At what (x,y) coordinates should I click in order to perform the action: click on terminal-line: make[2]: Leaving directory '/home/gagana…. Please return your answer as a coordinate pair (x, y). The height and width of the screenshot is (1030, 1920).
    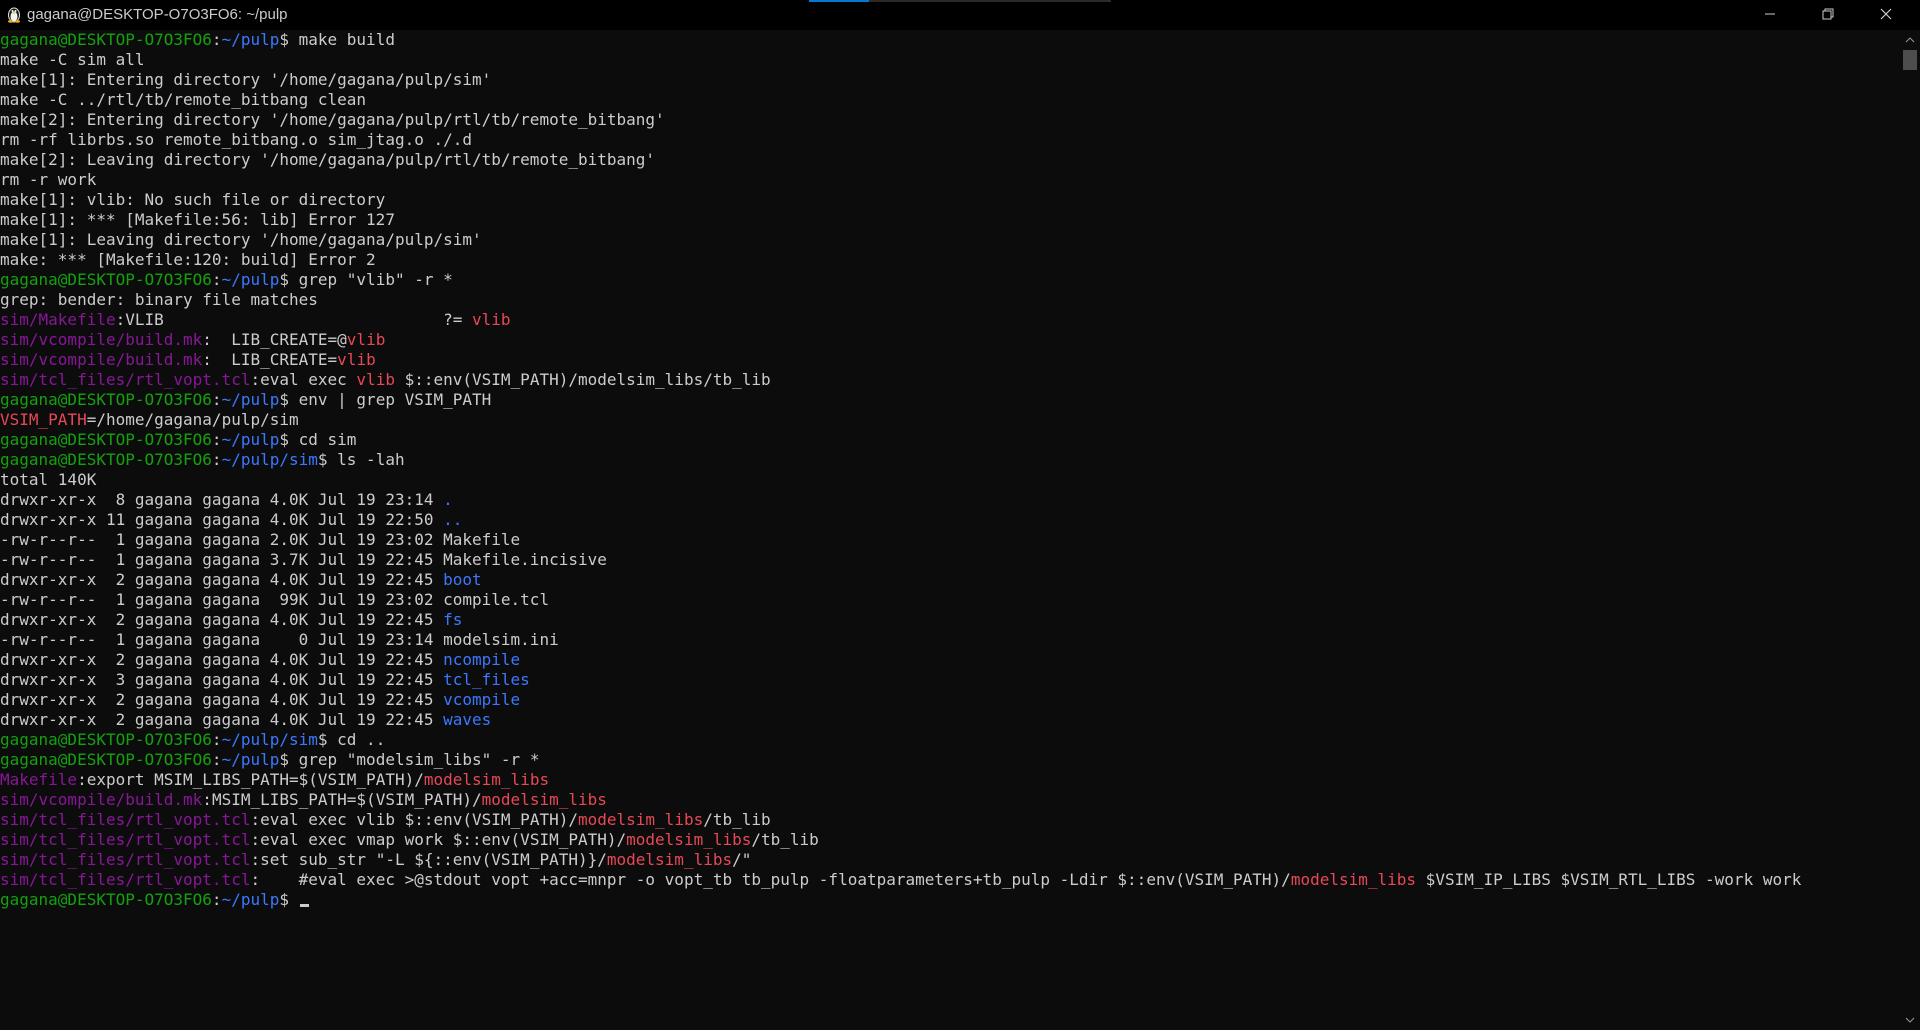
    Looking at the image, I should click on (950, 160).